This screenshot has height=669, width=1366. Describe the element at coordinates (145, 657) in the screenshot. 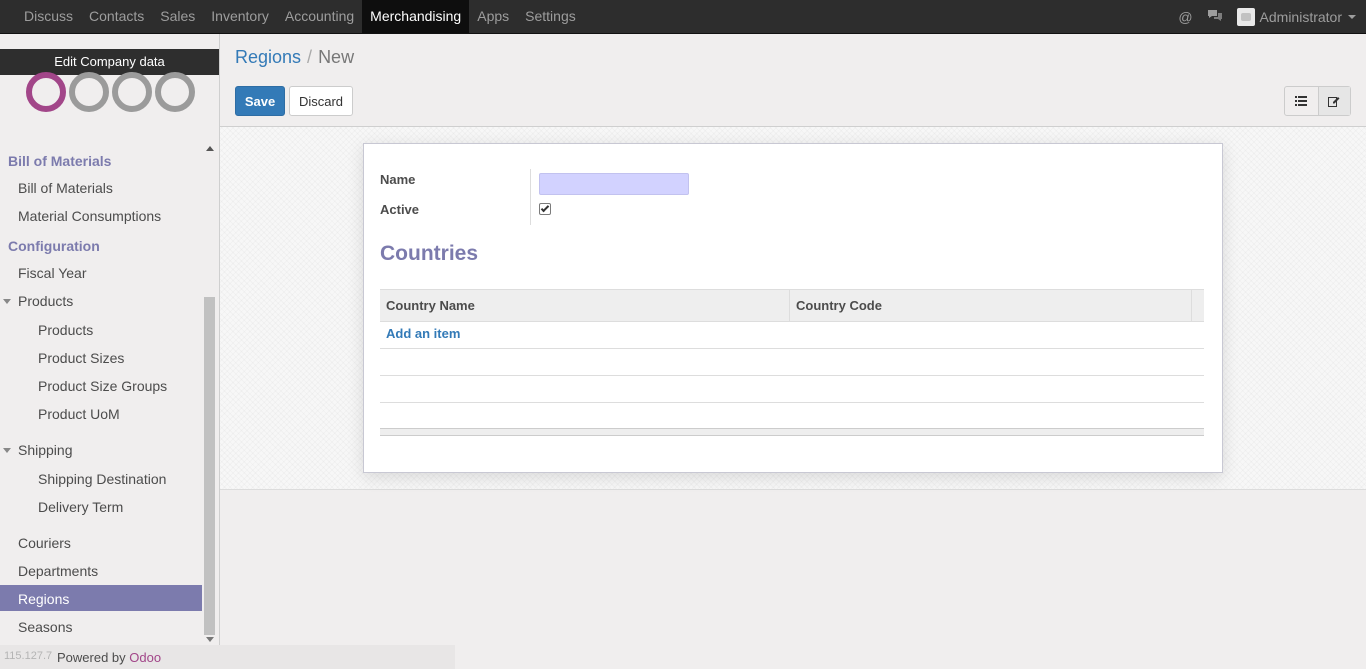

I see `odoo-link: Odoo` at that location.